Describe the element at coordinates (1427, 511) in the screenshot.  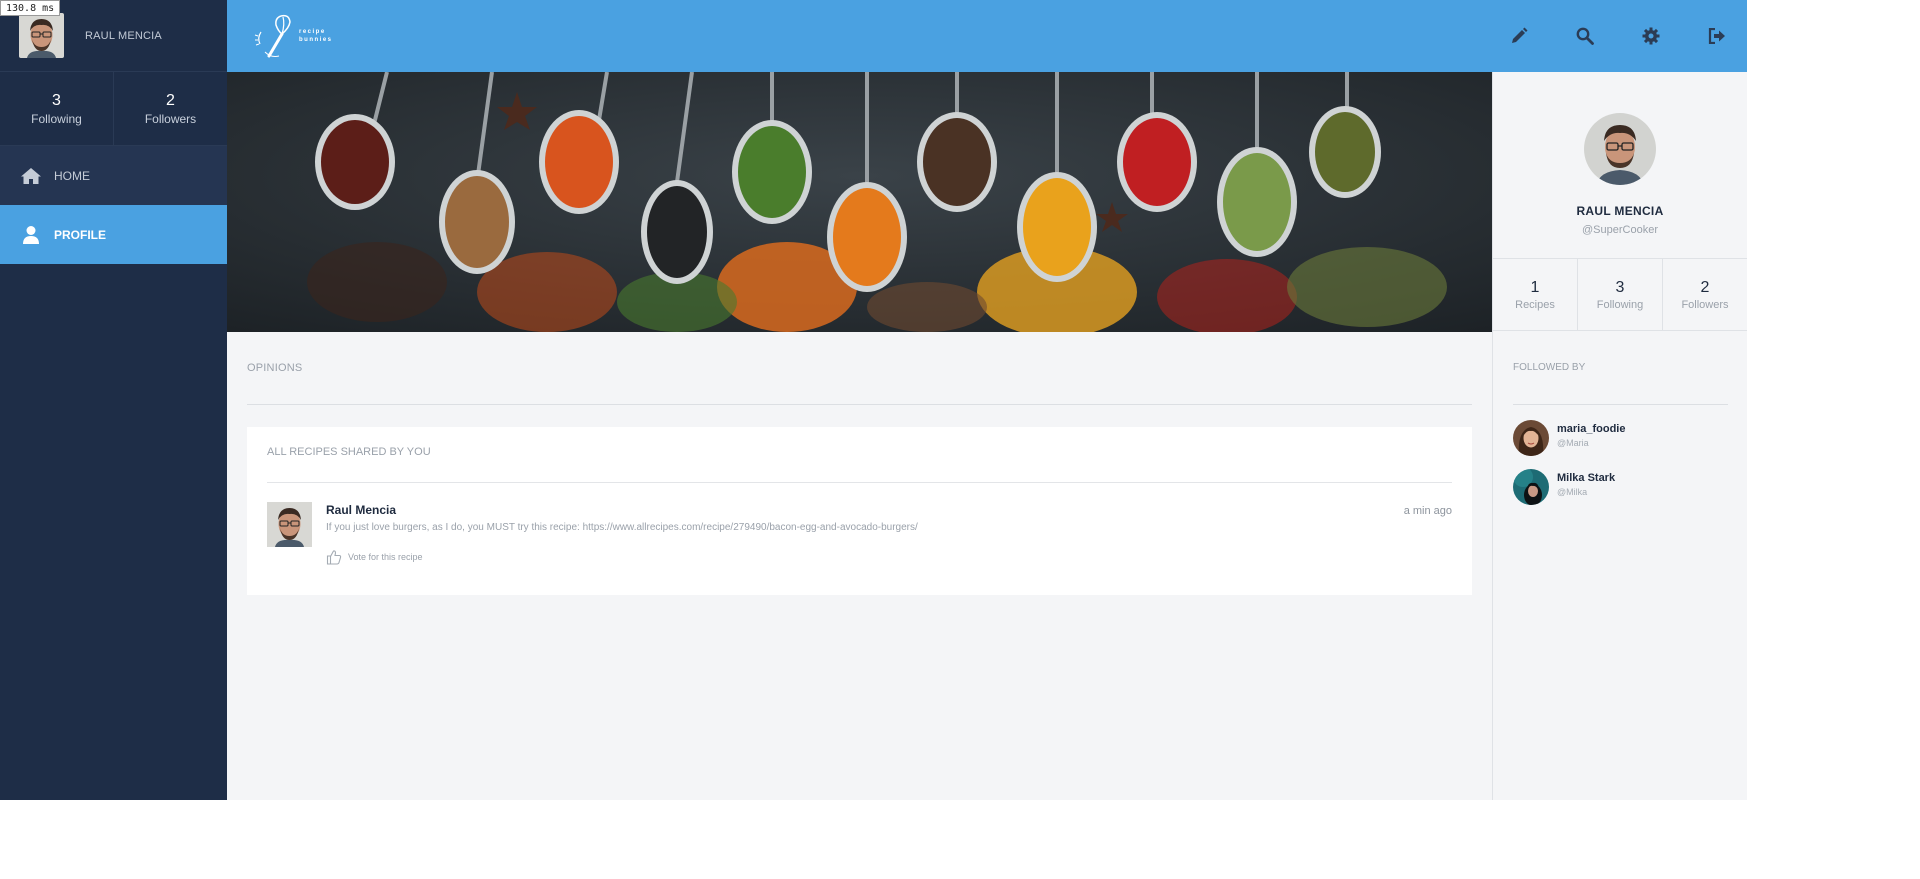
I see `post-timestamp: a min ago` at that location.